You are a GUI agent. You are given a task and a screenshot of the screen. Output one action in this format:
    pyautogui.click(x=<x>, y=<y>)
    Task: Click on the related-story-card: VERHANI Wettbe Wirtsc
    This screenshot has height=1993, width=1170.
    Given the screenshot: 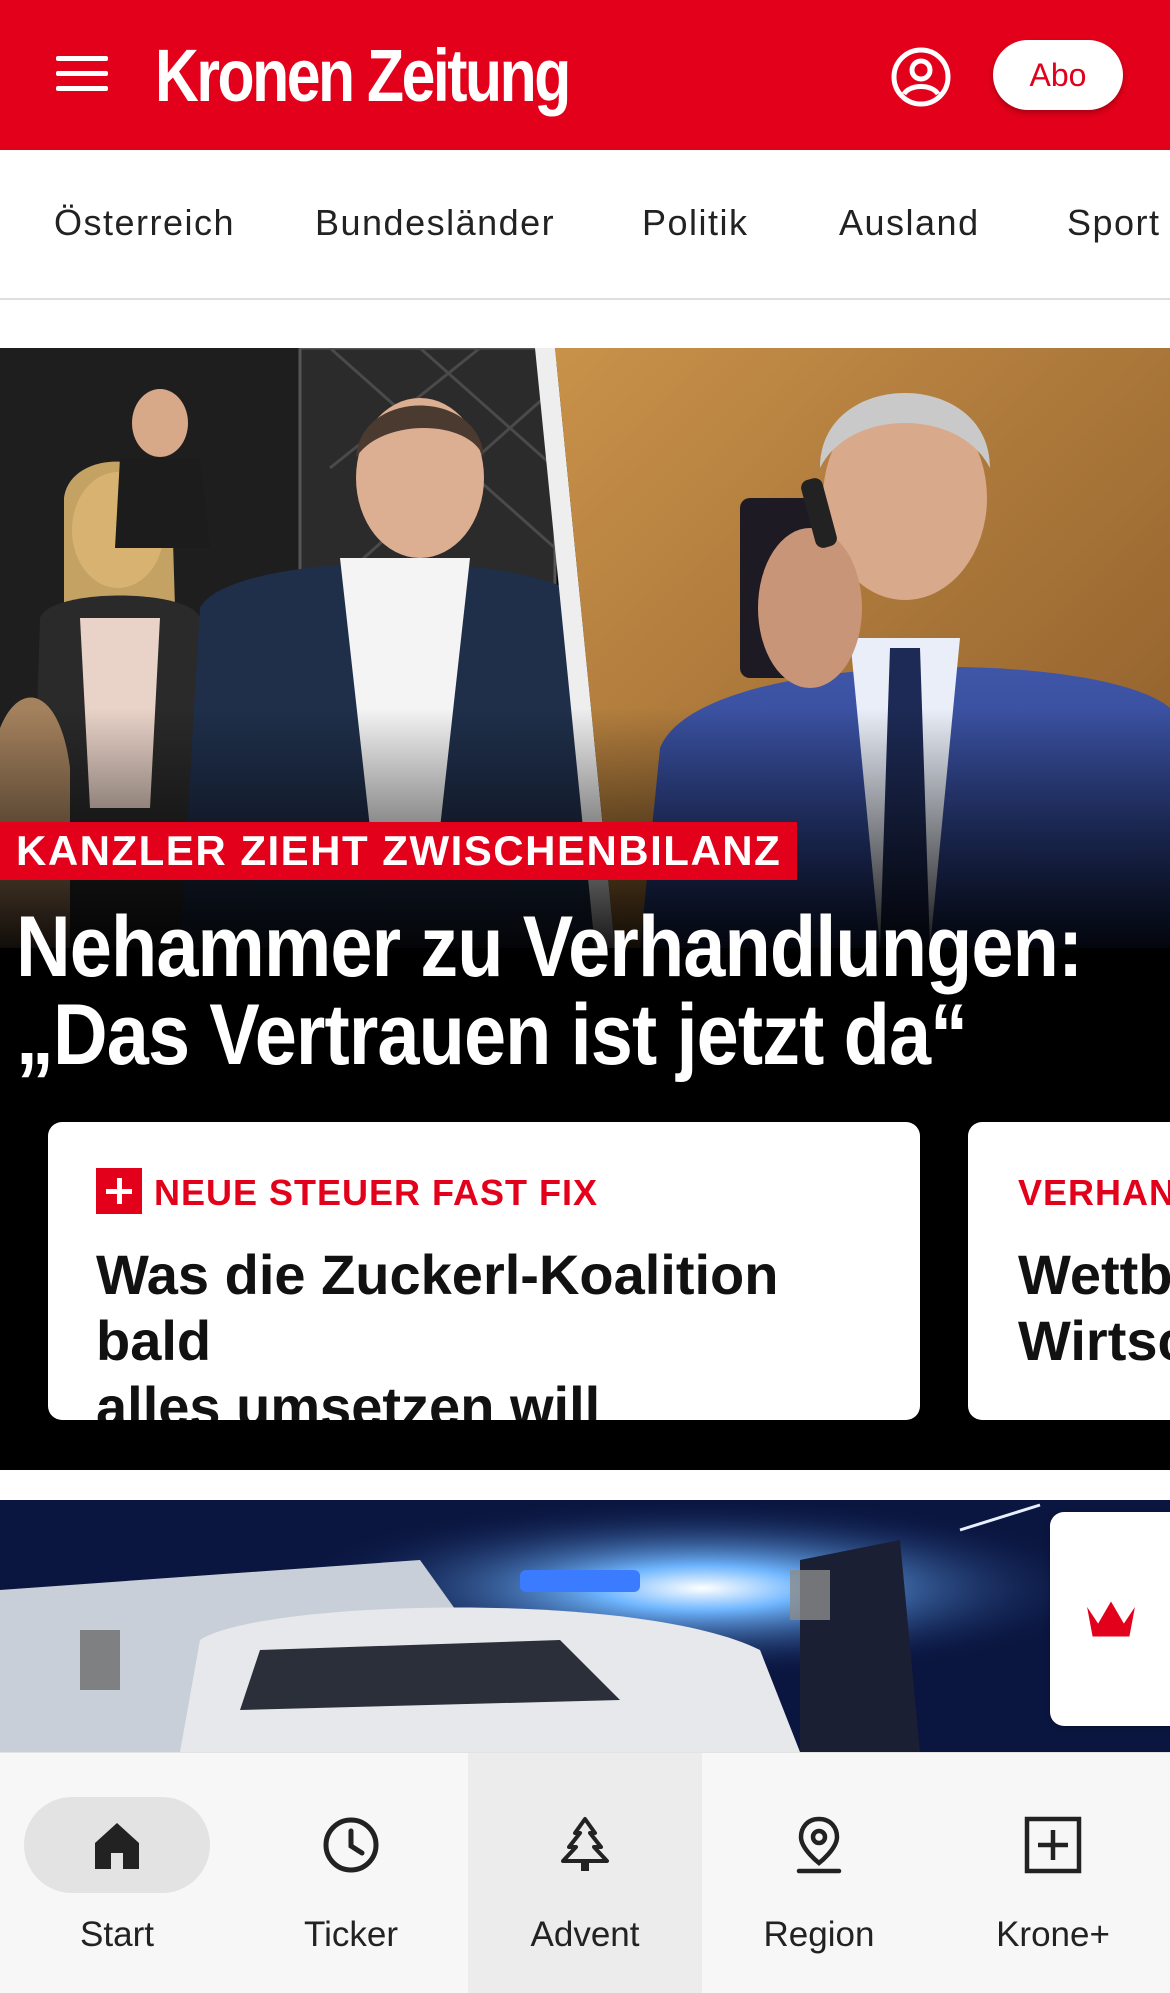 What is the action you would take?
    pyautogui.click(x=1069, y=1271)
    